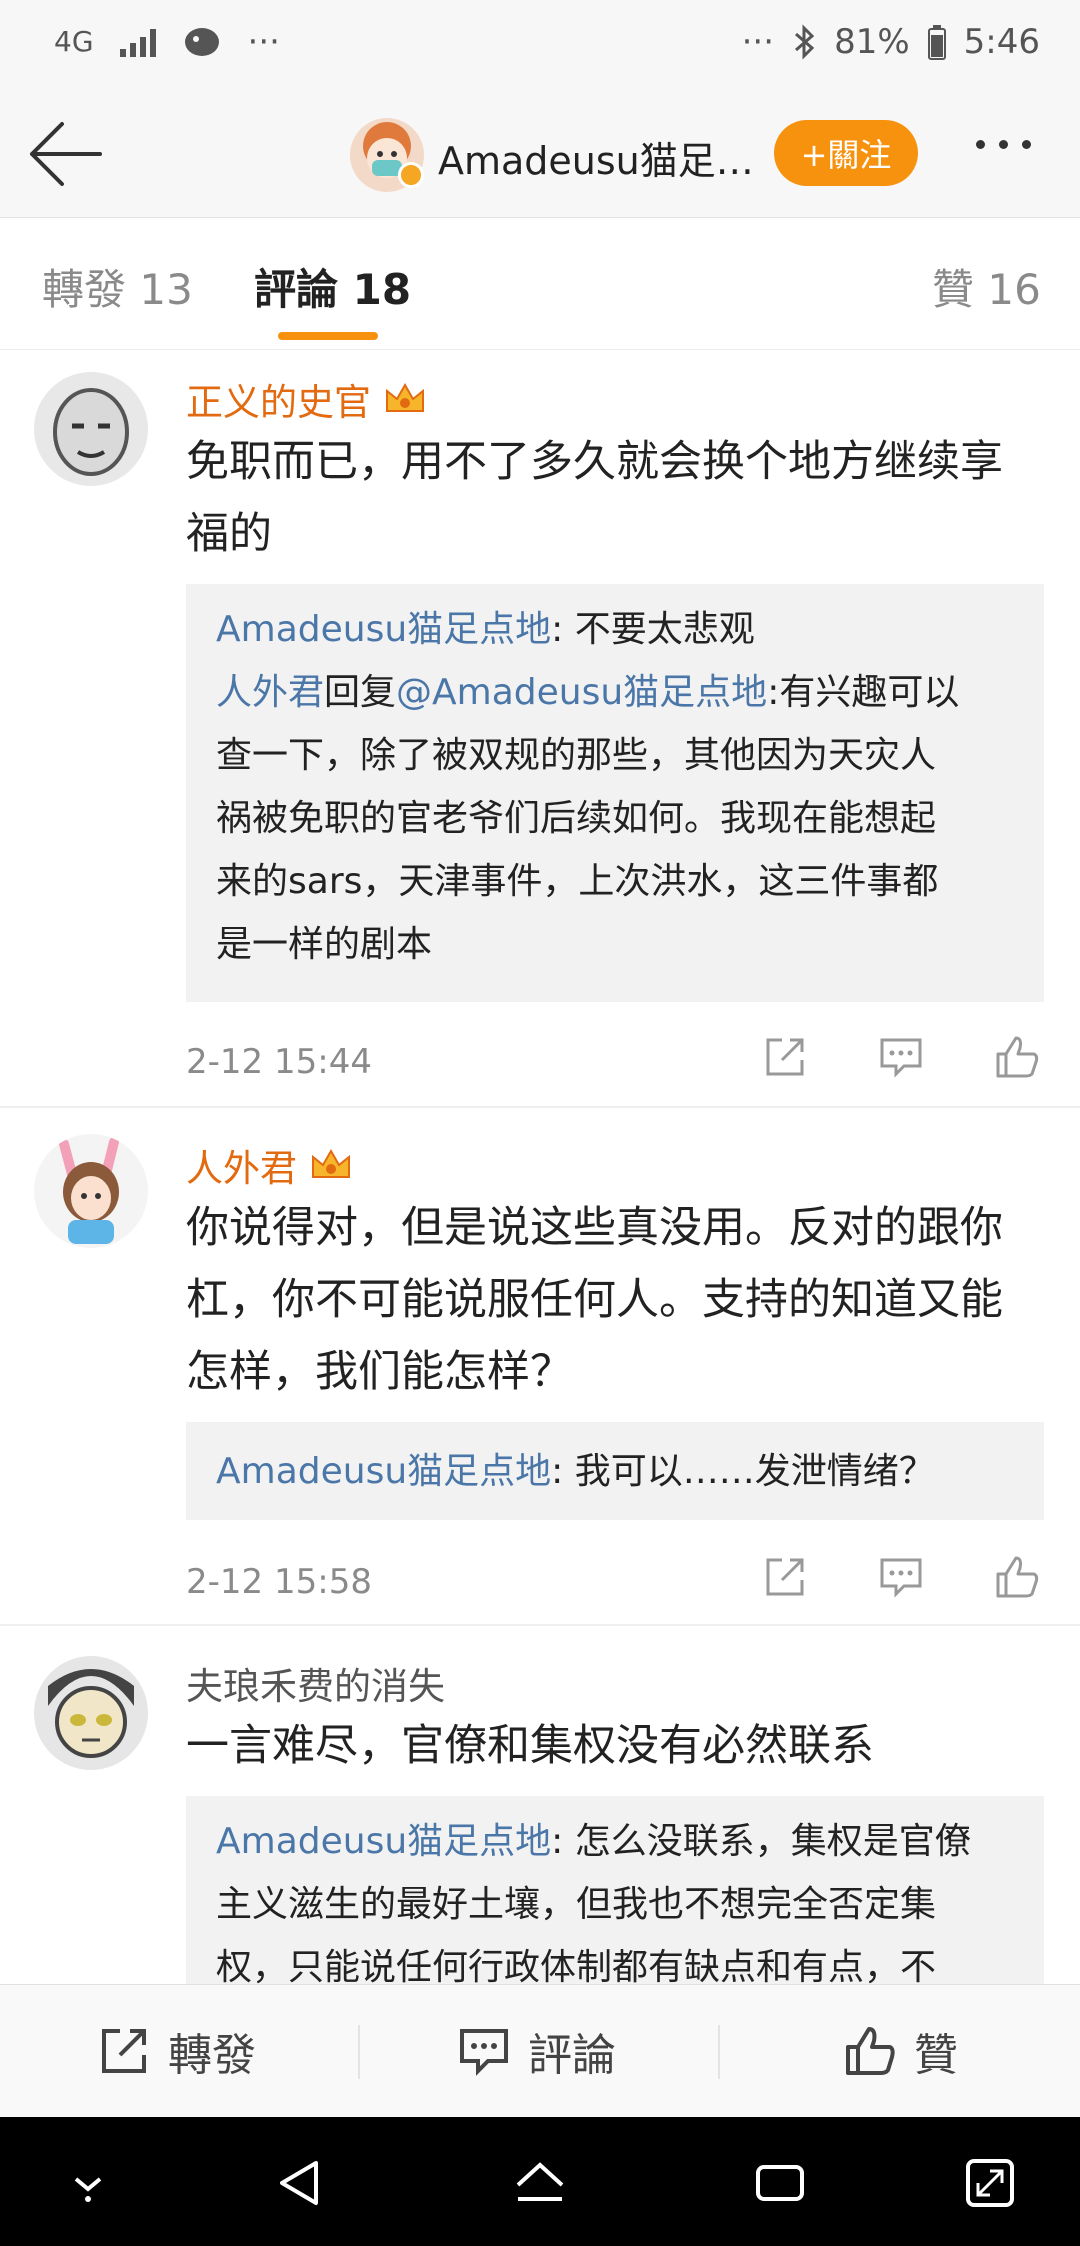  I want to click on tab-reposts: 轉發 13, so click(117, 286).